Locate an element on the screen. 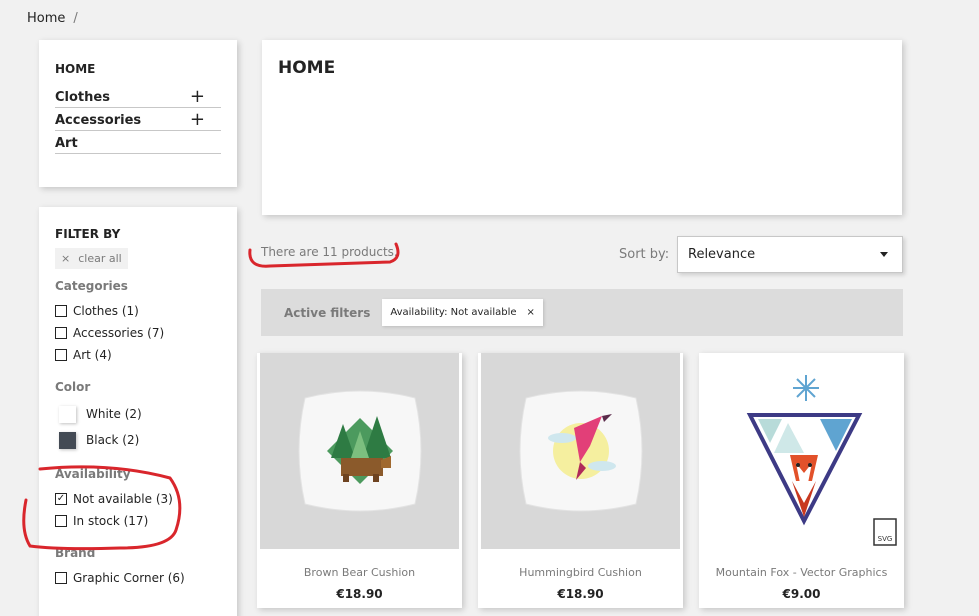 This screenshot has height=616, width=979. facet-option-clothes: Clothes (1) is located at coordinates (138, 311).